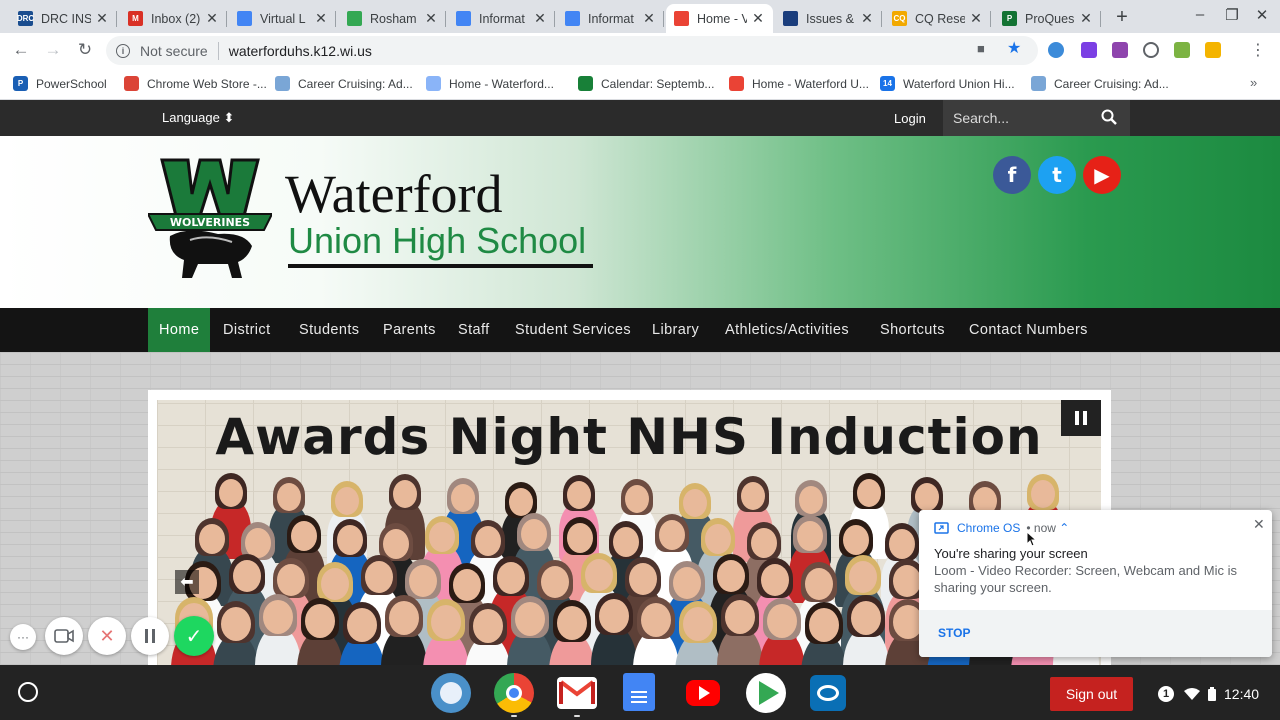  I want to click on loom-finish-button: ✓, so click(194, 636).